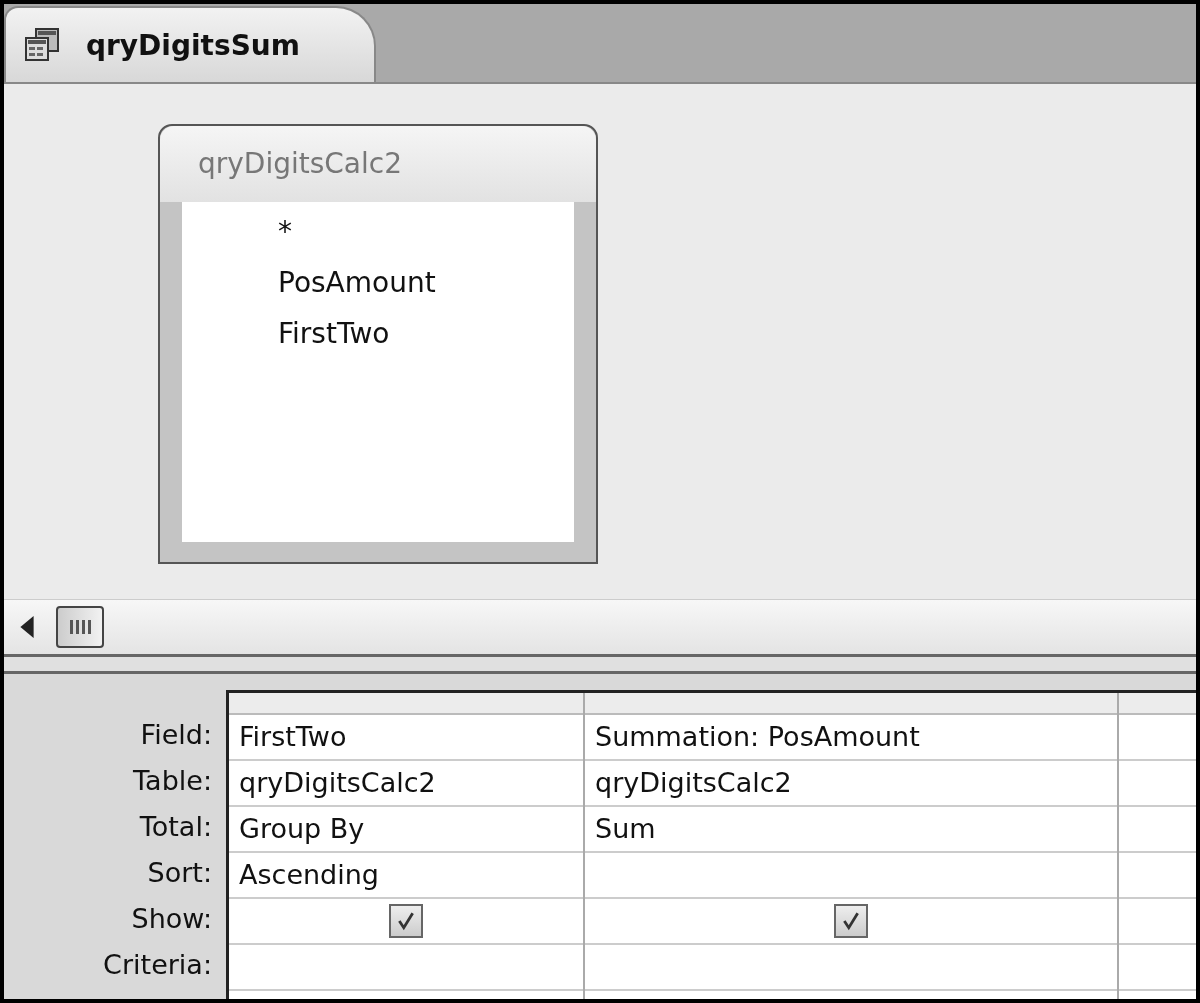  What do you see at coordinates (406, 876) in the screenshot?
I see `grid-cell: Ascending` at bounding box center [406, 876].